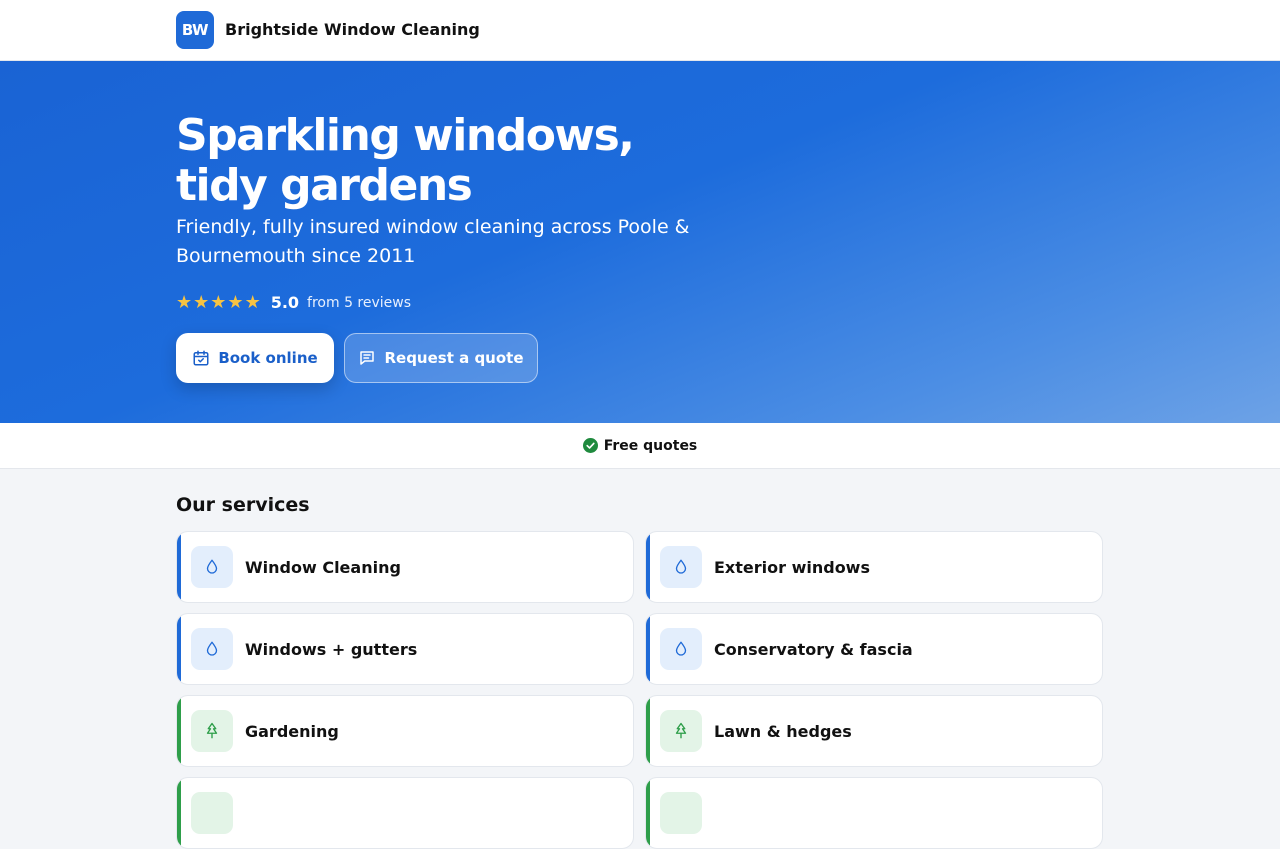 The width and height of the screenshot is (1280, 849). I want to click on site-header: BW Brightside Window Cleaning, so click(640, 30).